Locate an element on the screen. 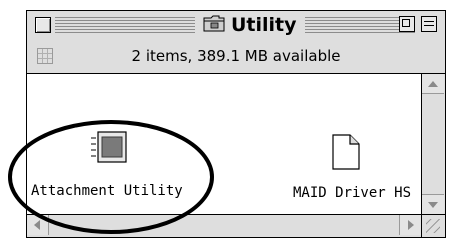 This screenshot has width=450, height=241. window-info-bar: 2 items, 389.1 MB available is located at coordinates (236, 56).